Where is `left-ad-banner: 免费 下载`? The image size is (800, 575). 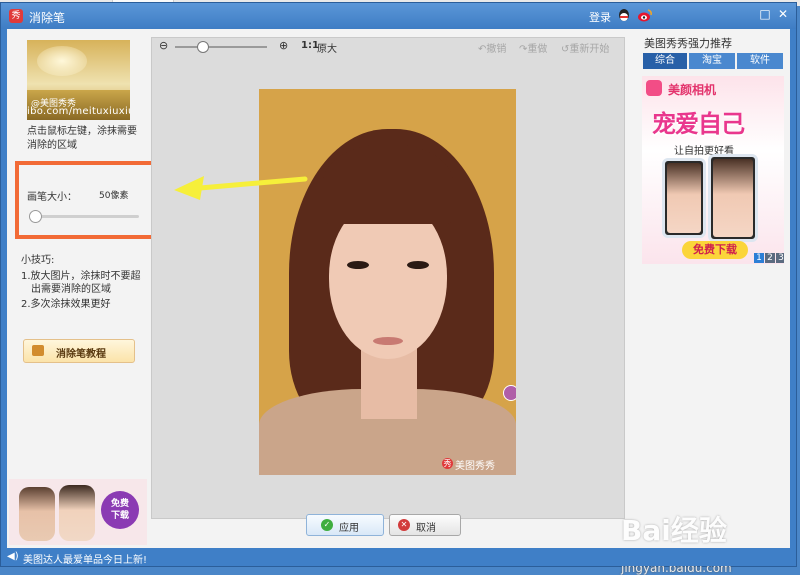 left-ad-banner: 免费 下载 is located at coordinates (78, 512).